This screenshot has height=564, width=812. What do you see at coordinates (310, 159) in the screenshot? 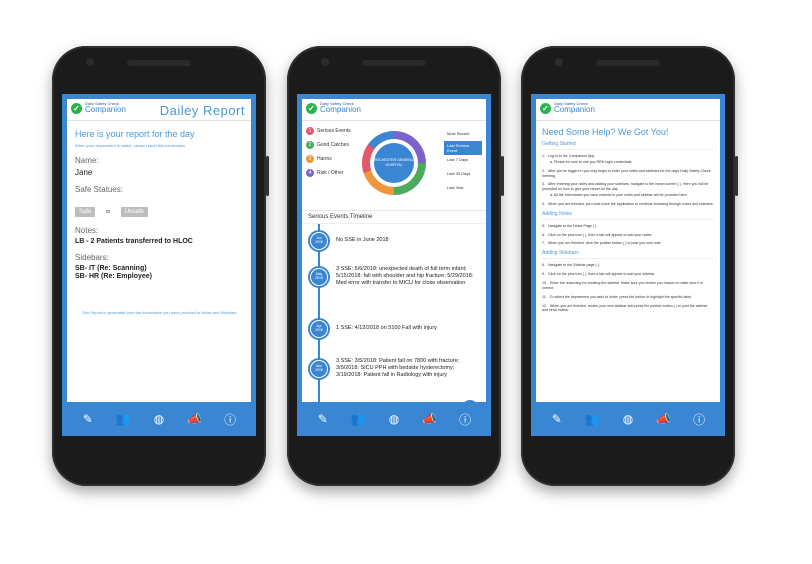
I see `legend-number: 3` at bounding box center [310, 159].